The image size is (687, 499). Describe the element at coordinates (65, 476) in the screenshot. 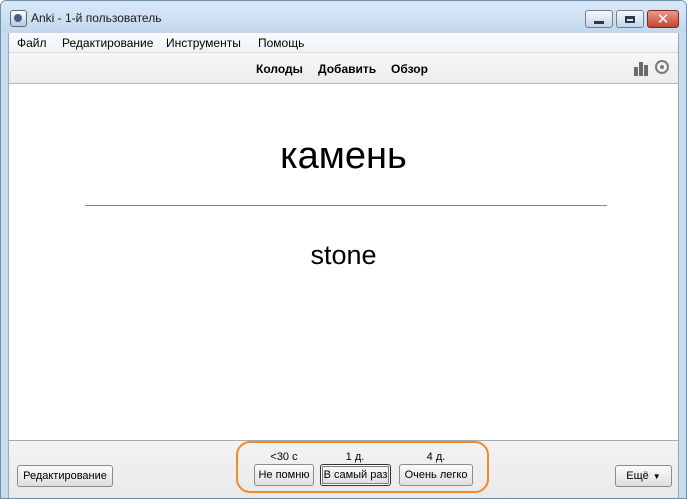

I see `edit-button: Редактирование` at that location.